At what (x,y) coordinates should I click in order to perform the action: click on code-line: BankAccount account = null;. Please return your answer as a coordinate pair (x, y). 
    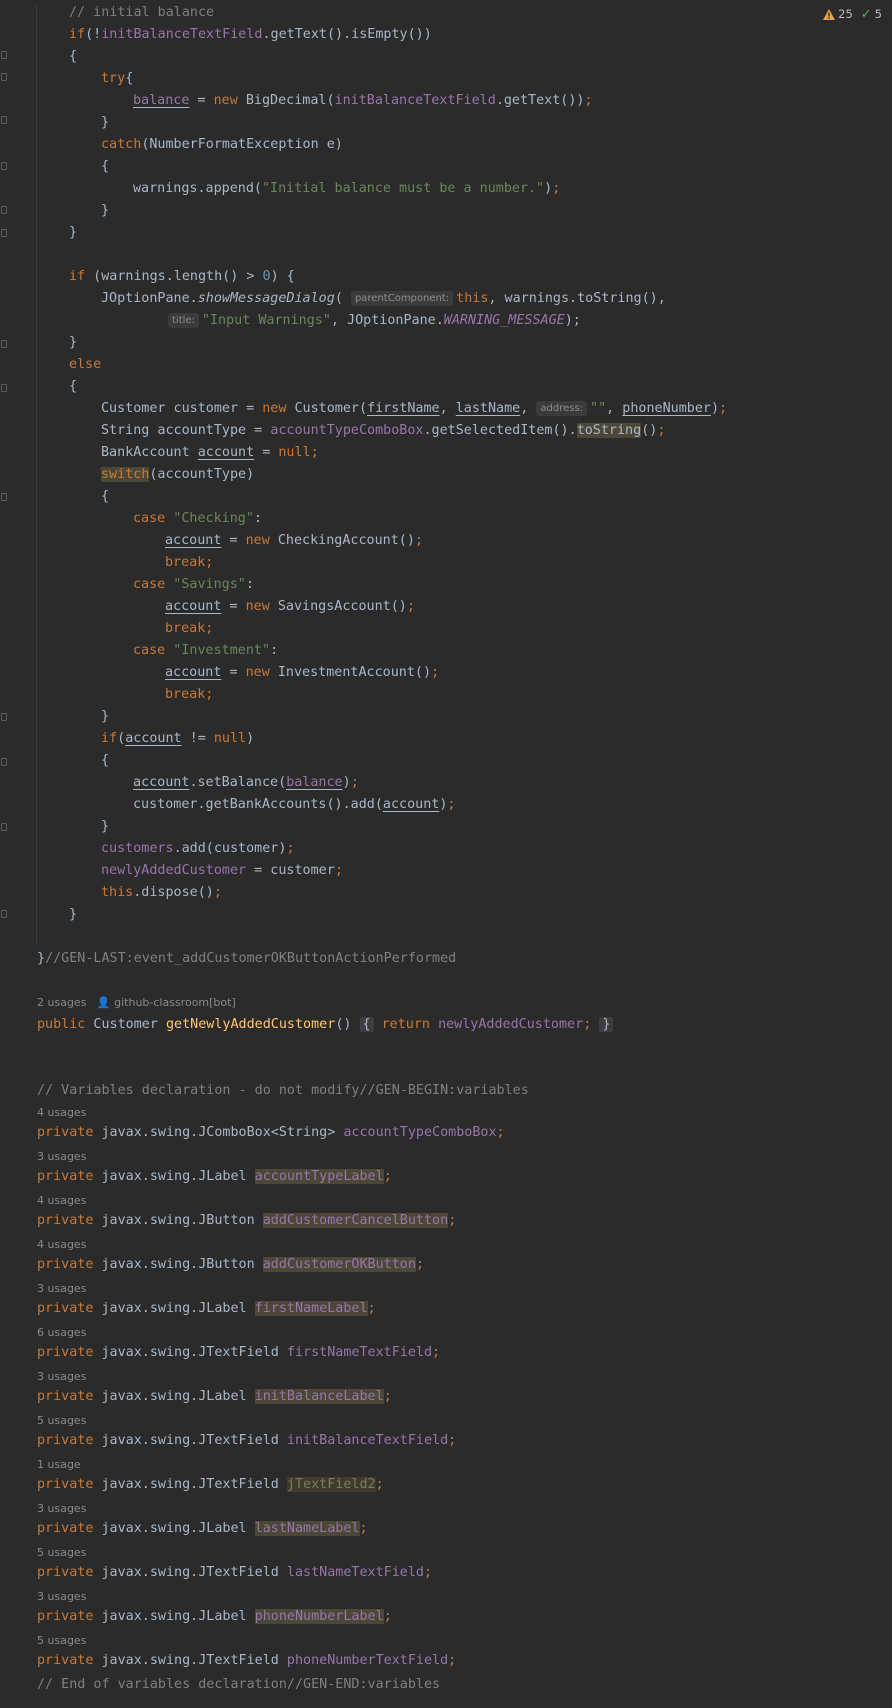
    Looking at the image, I should click on (210, 452).